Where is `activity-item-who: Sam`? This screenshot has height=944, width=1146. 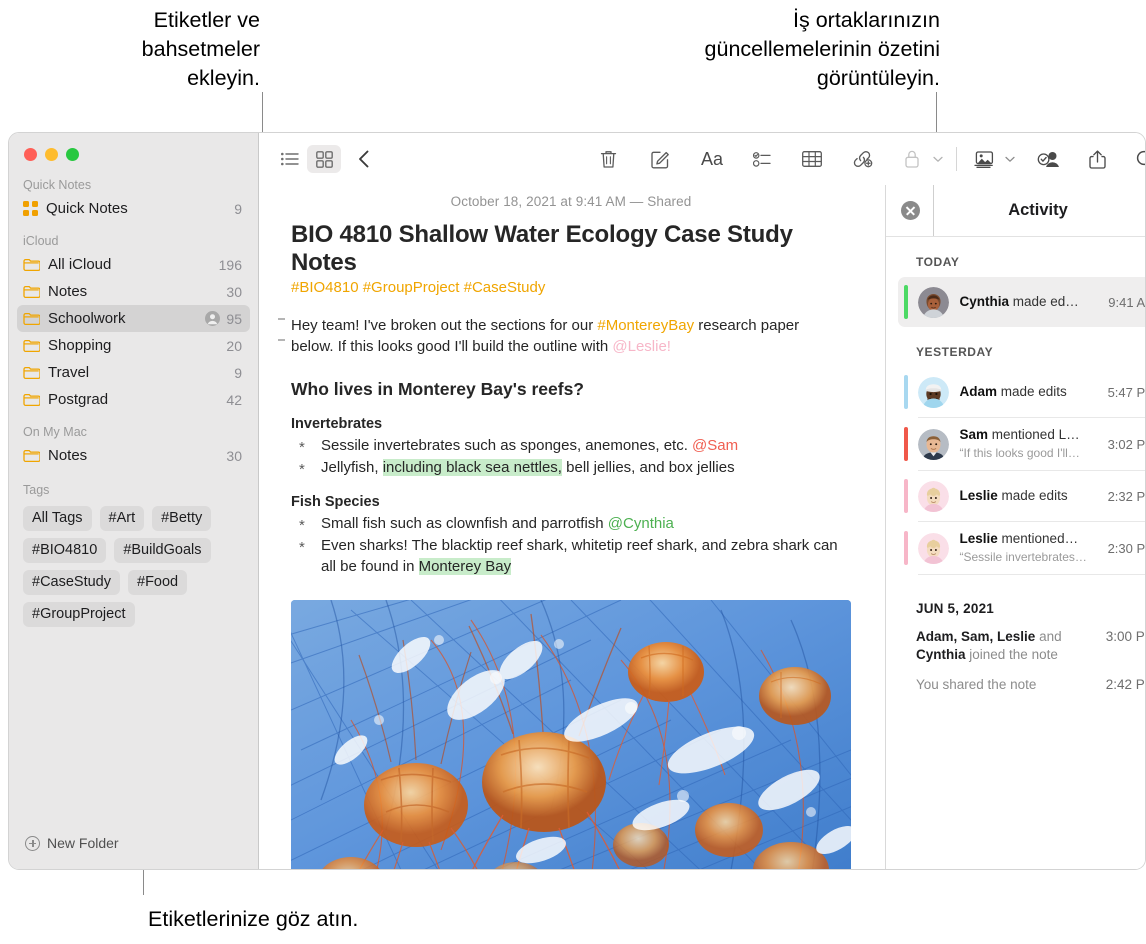 activity-item-who: Sam is located at coordinates (974, 434).